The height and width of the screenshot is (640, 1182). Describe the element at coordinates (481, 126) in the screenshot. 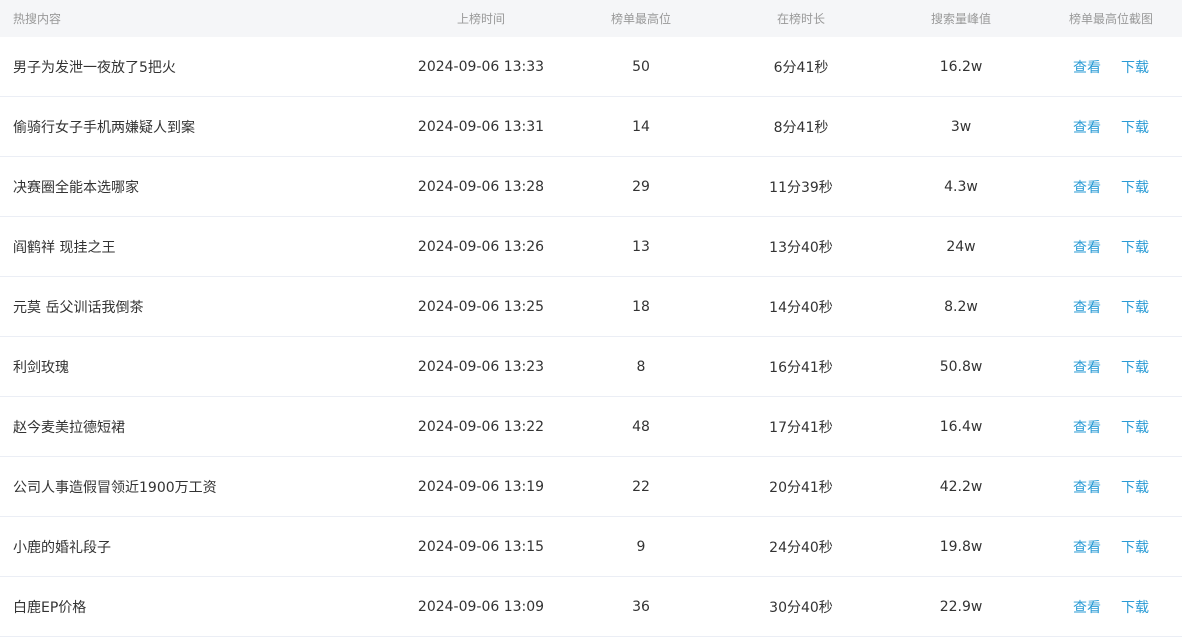

I see `row-time: 2024-09-06 13:31` at that location.